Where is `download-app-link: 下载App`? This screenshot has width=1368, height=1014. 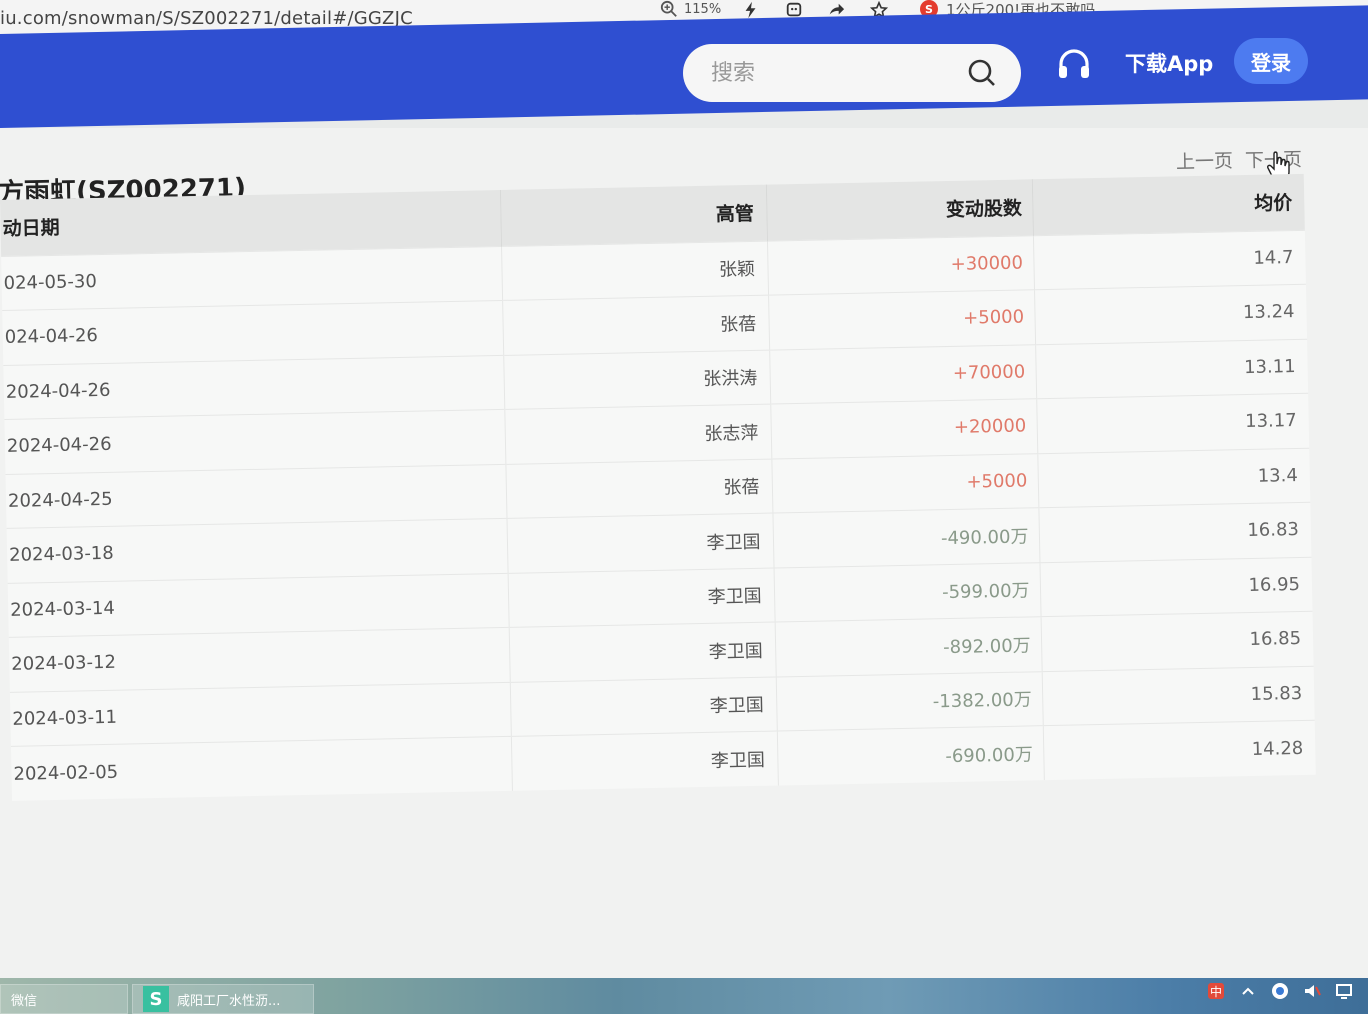 download-app-link: 下载App is located at coordinates (1169, 63).